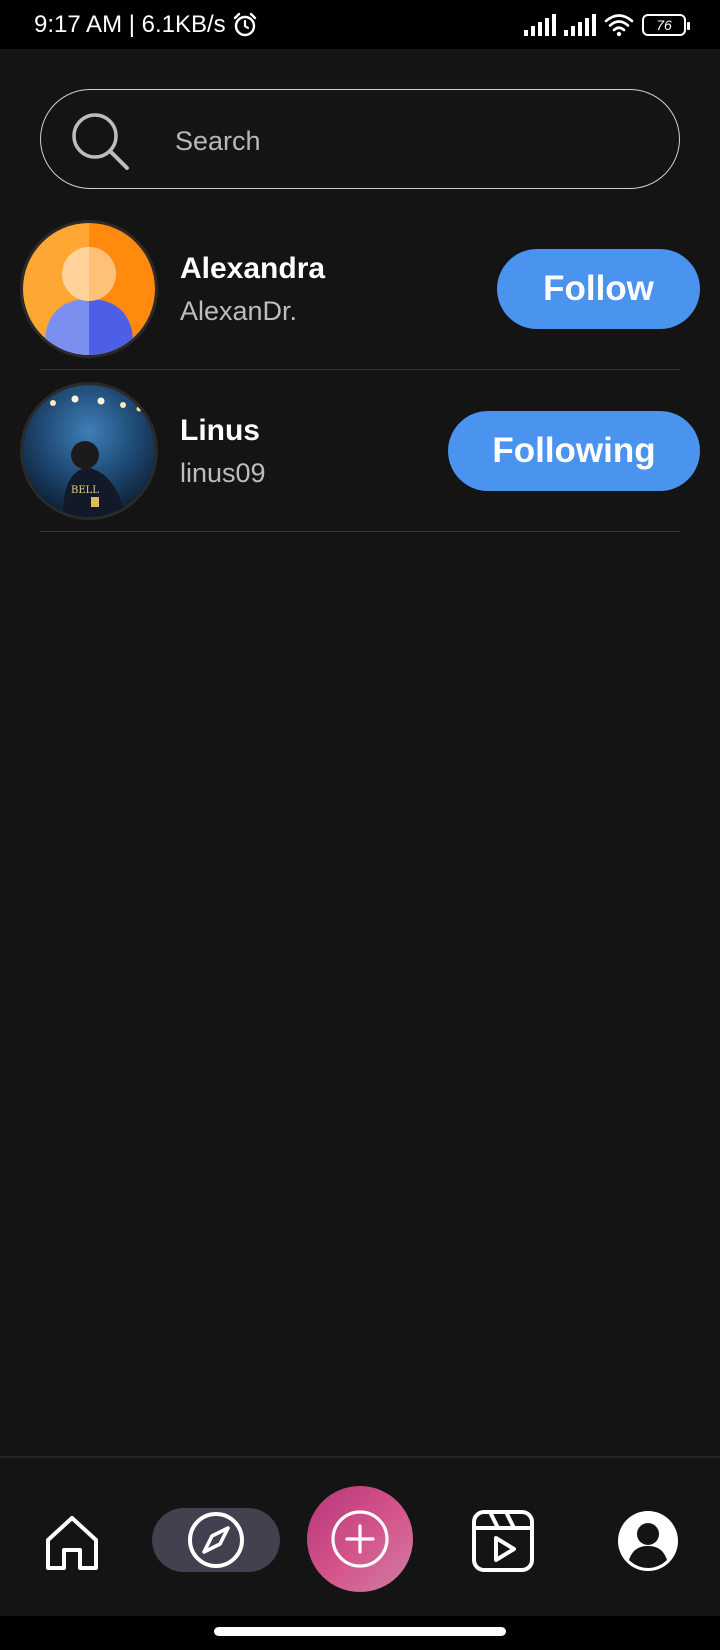 This screenshot has height=1650, width=720. I want to click on search-icon, so click(100, 141).